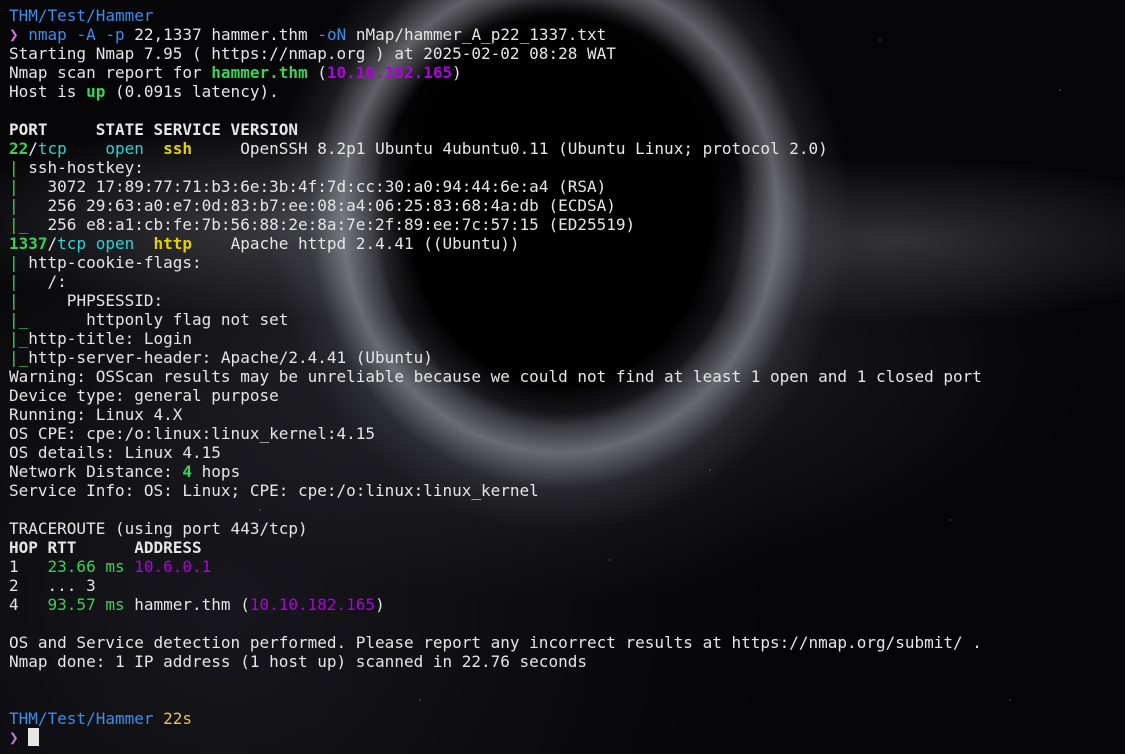 The height and width of the screenshot is (754, 1125). Describe the element at coordinates (96, 414) in the screenshot. I see `output-line: Running: Linux 4.X` at that location.